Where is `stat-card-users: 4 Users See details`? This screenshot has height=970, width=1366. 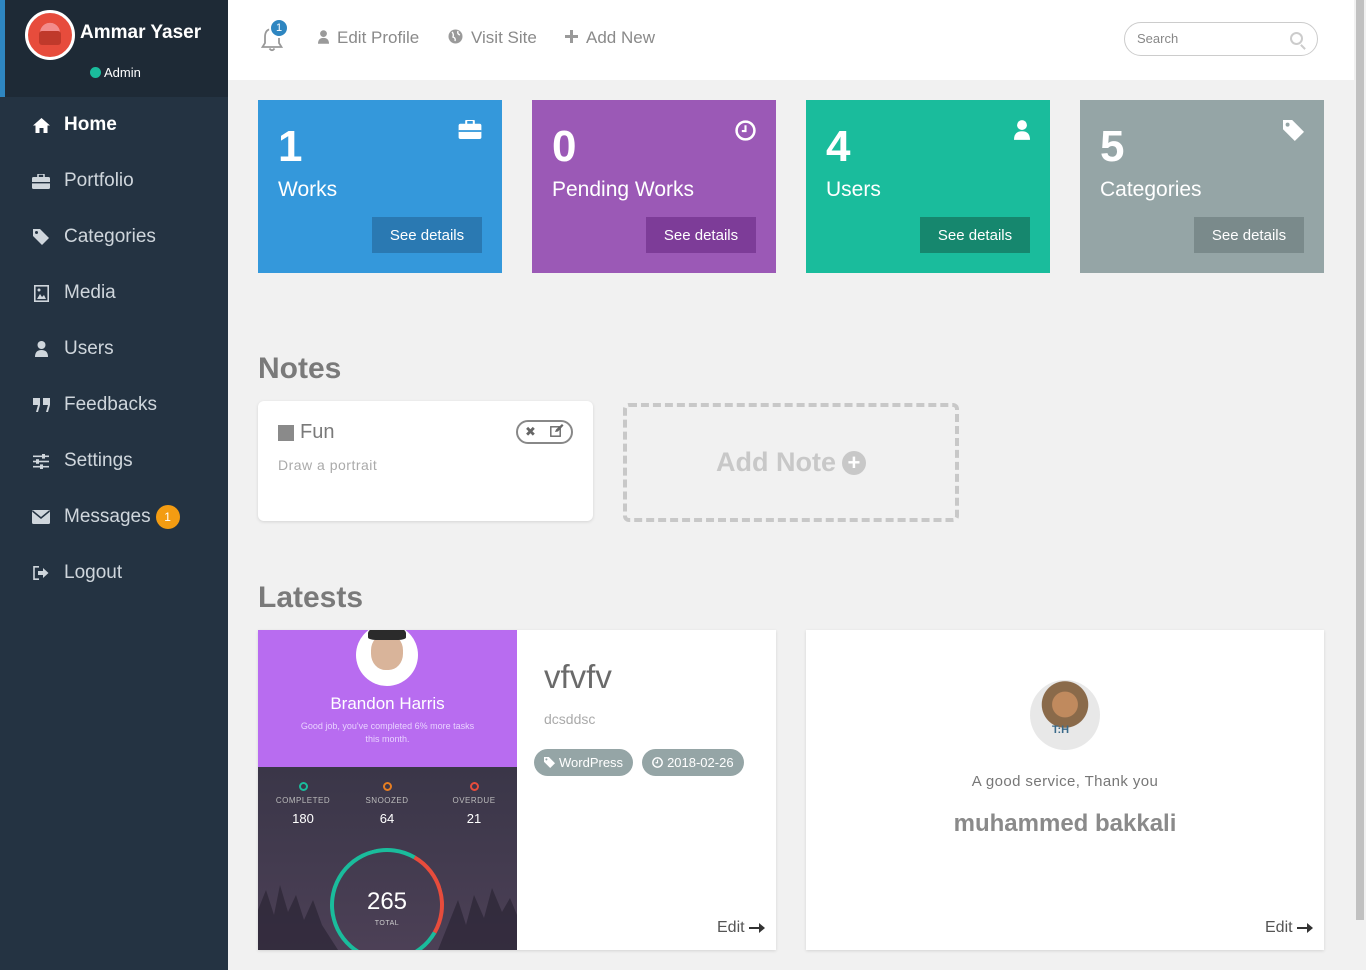
stat-card-users: 4 Users See details is located at coordinates (928, 186).